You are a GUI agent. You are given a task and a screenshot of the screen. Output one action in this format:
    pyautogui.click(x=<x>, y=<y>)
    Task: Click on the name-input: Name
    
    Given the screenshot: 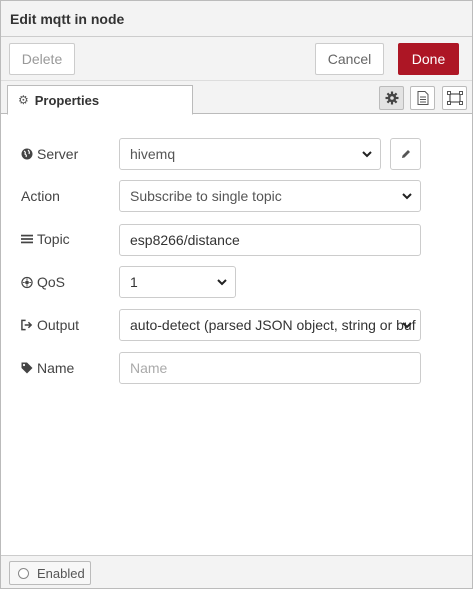 What is the action you would take?
    pyautogui.click(x=270, y=368)
    